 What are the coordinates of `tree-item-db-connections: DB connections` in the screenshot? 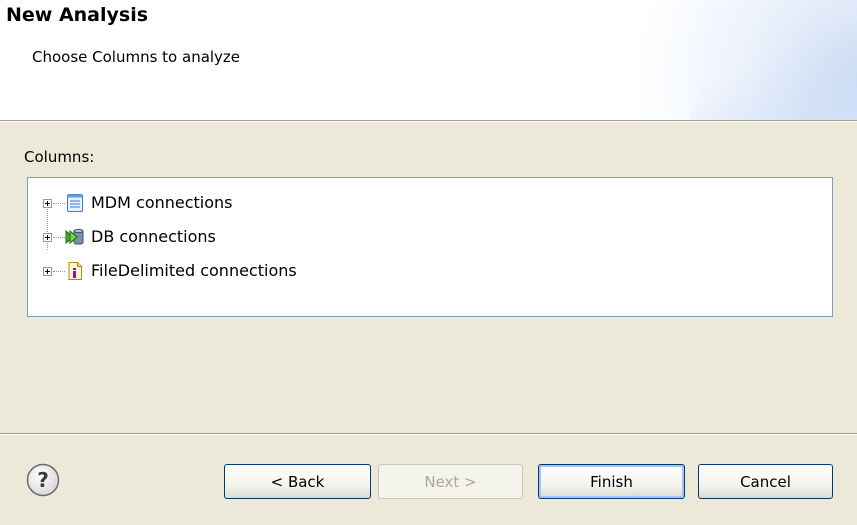 It's located at (430, 240).